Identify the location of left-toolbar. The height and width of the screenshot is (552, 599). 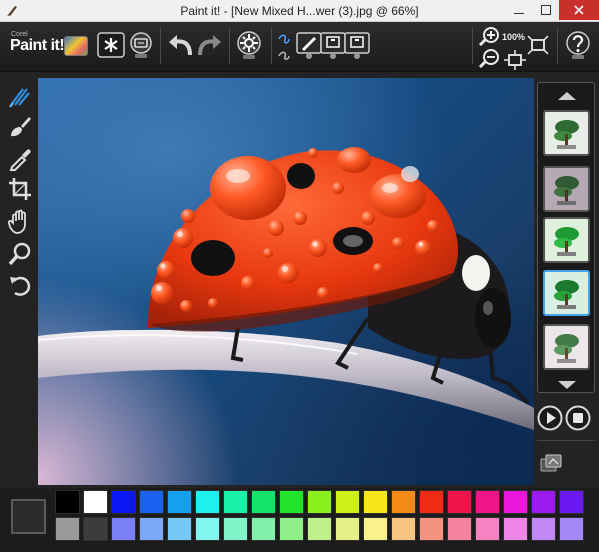
(19, 280).